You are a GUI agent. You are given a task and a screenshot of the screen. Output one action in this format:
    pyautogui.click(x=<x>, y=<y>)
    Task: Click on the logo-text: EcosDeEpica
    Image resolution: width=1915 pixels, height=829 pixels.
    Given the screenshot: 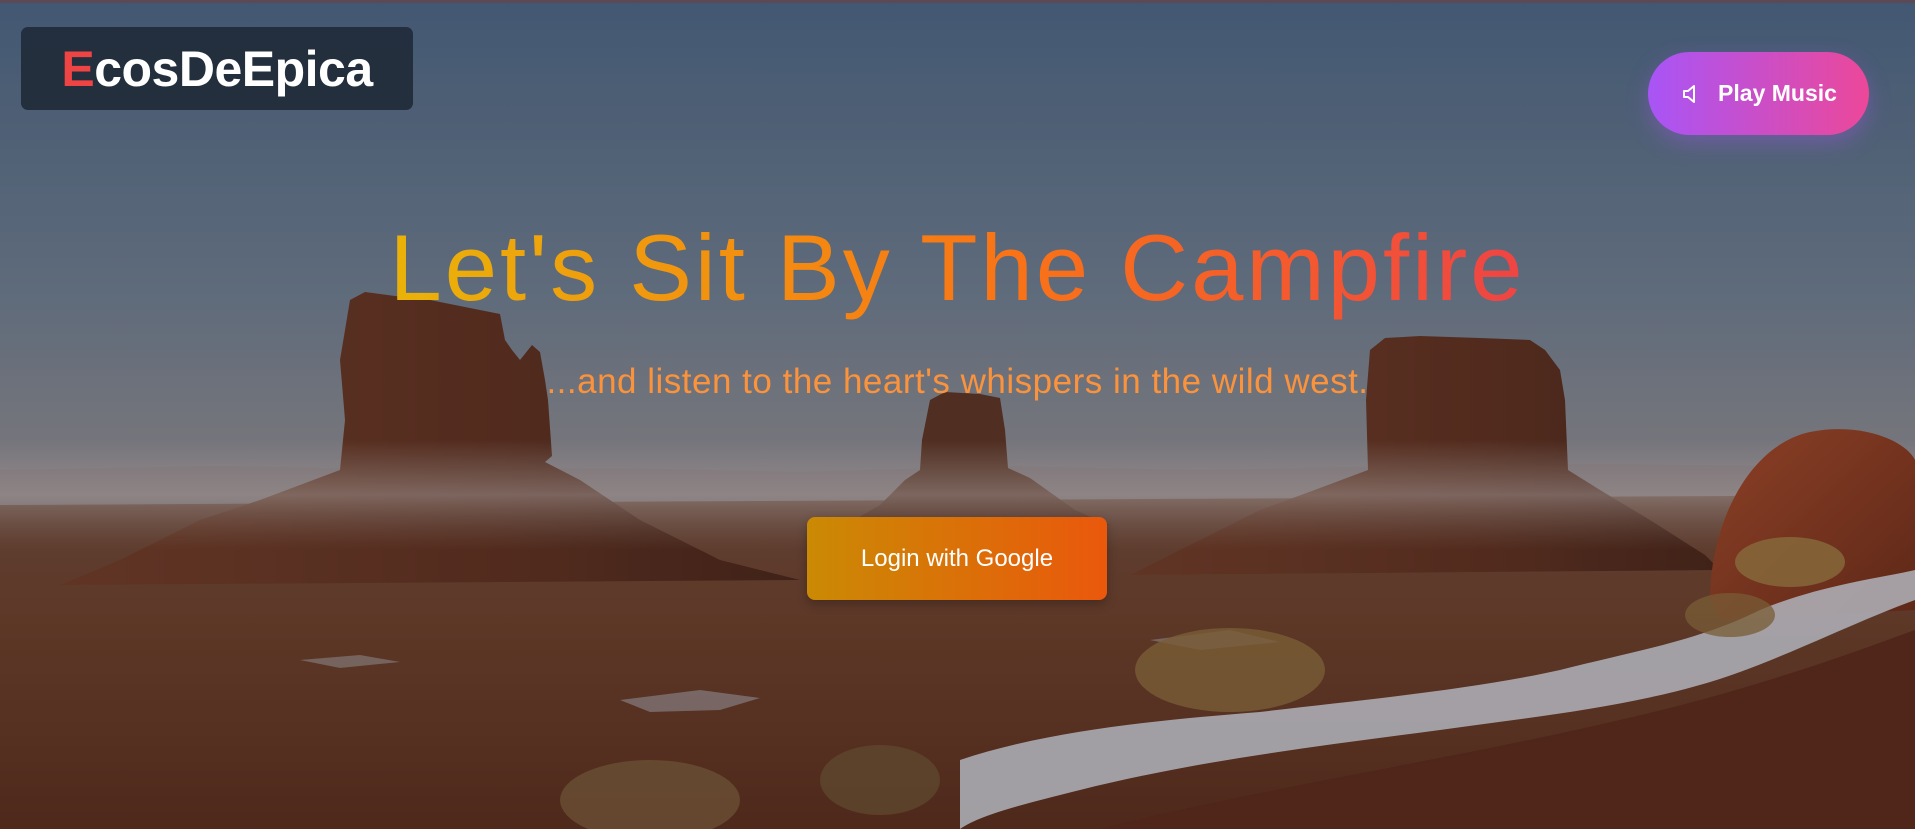 What is the action you would take?
    pyautogui.click(x=217, y=69)
    